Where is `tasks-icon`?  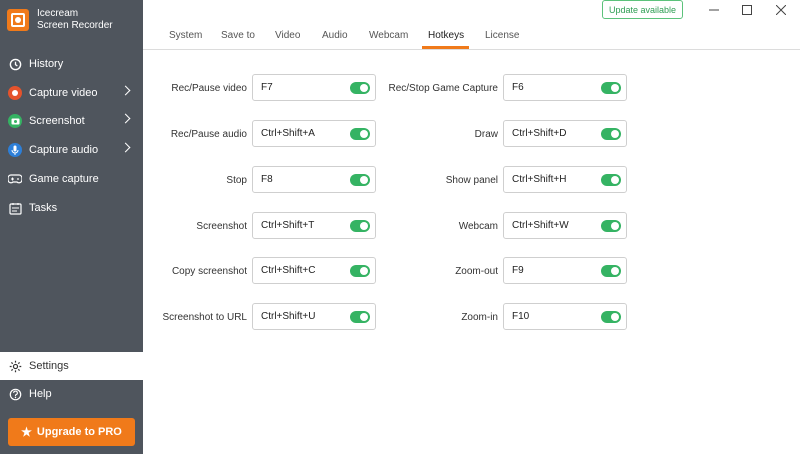 tasks-icon is located at coordinates (15, 208).